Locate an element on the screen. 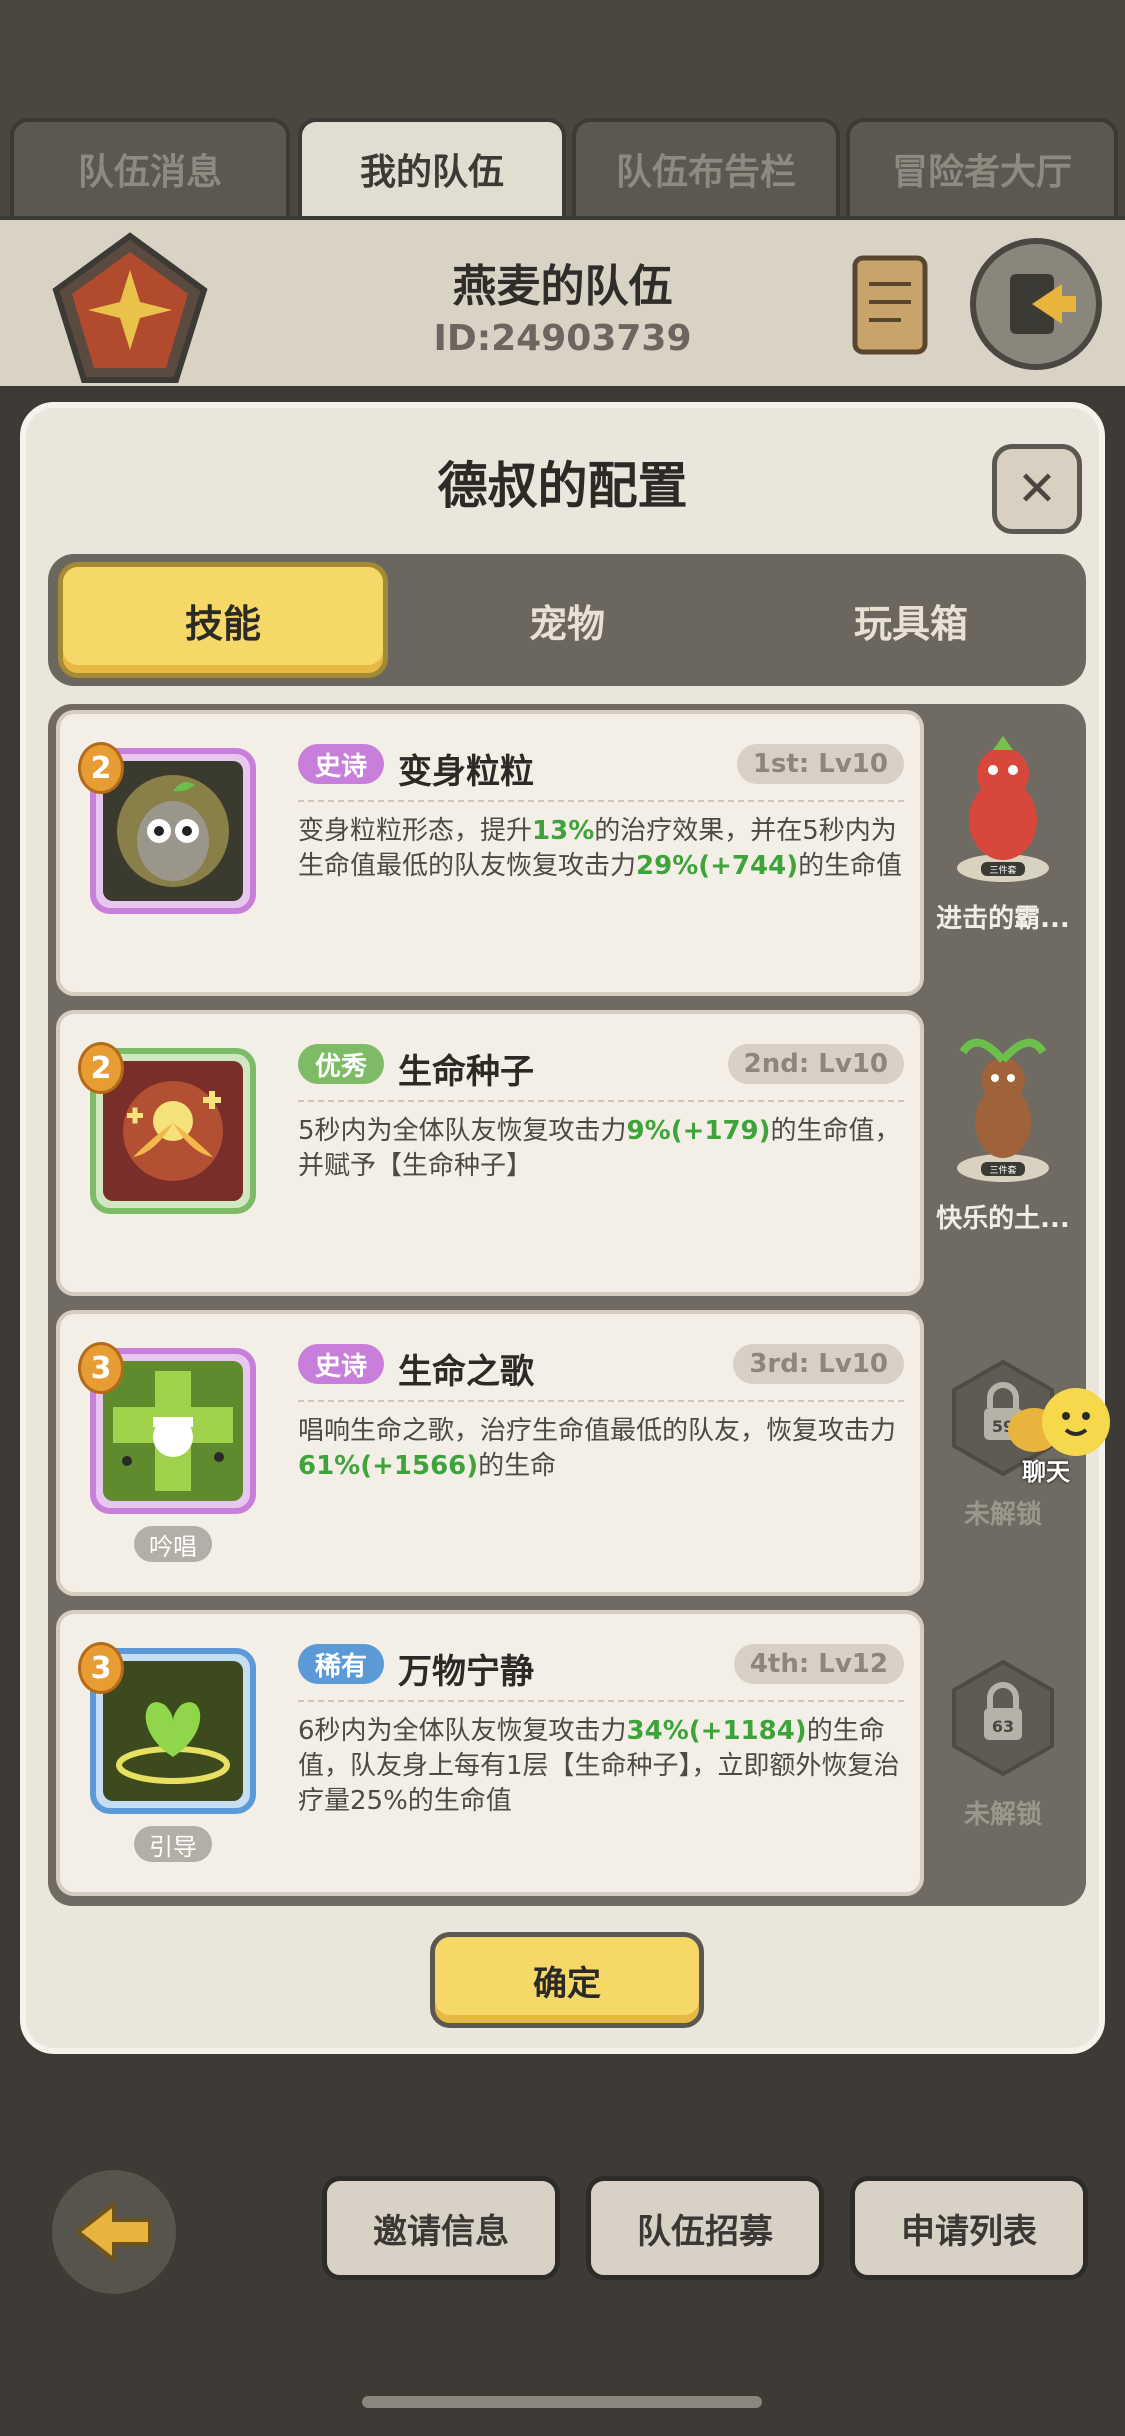  team-id: ID:24903739 is located at coordinates (562, 338).